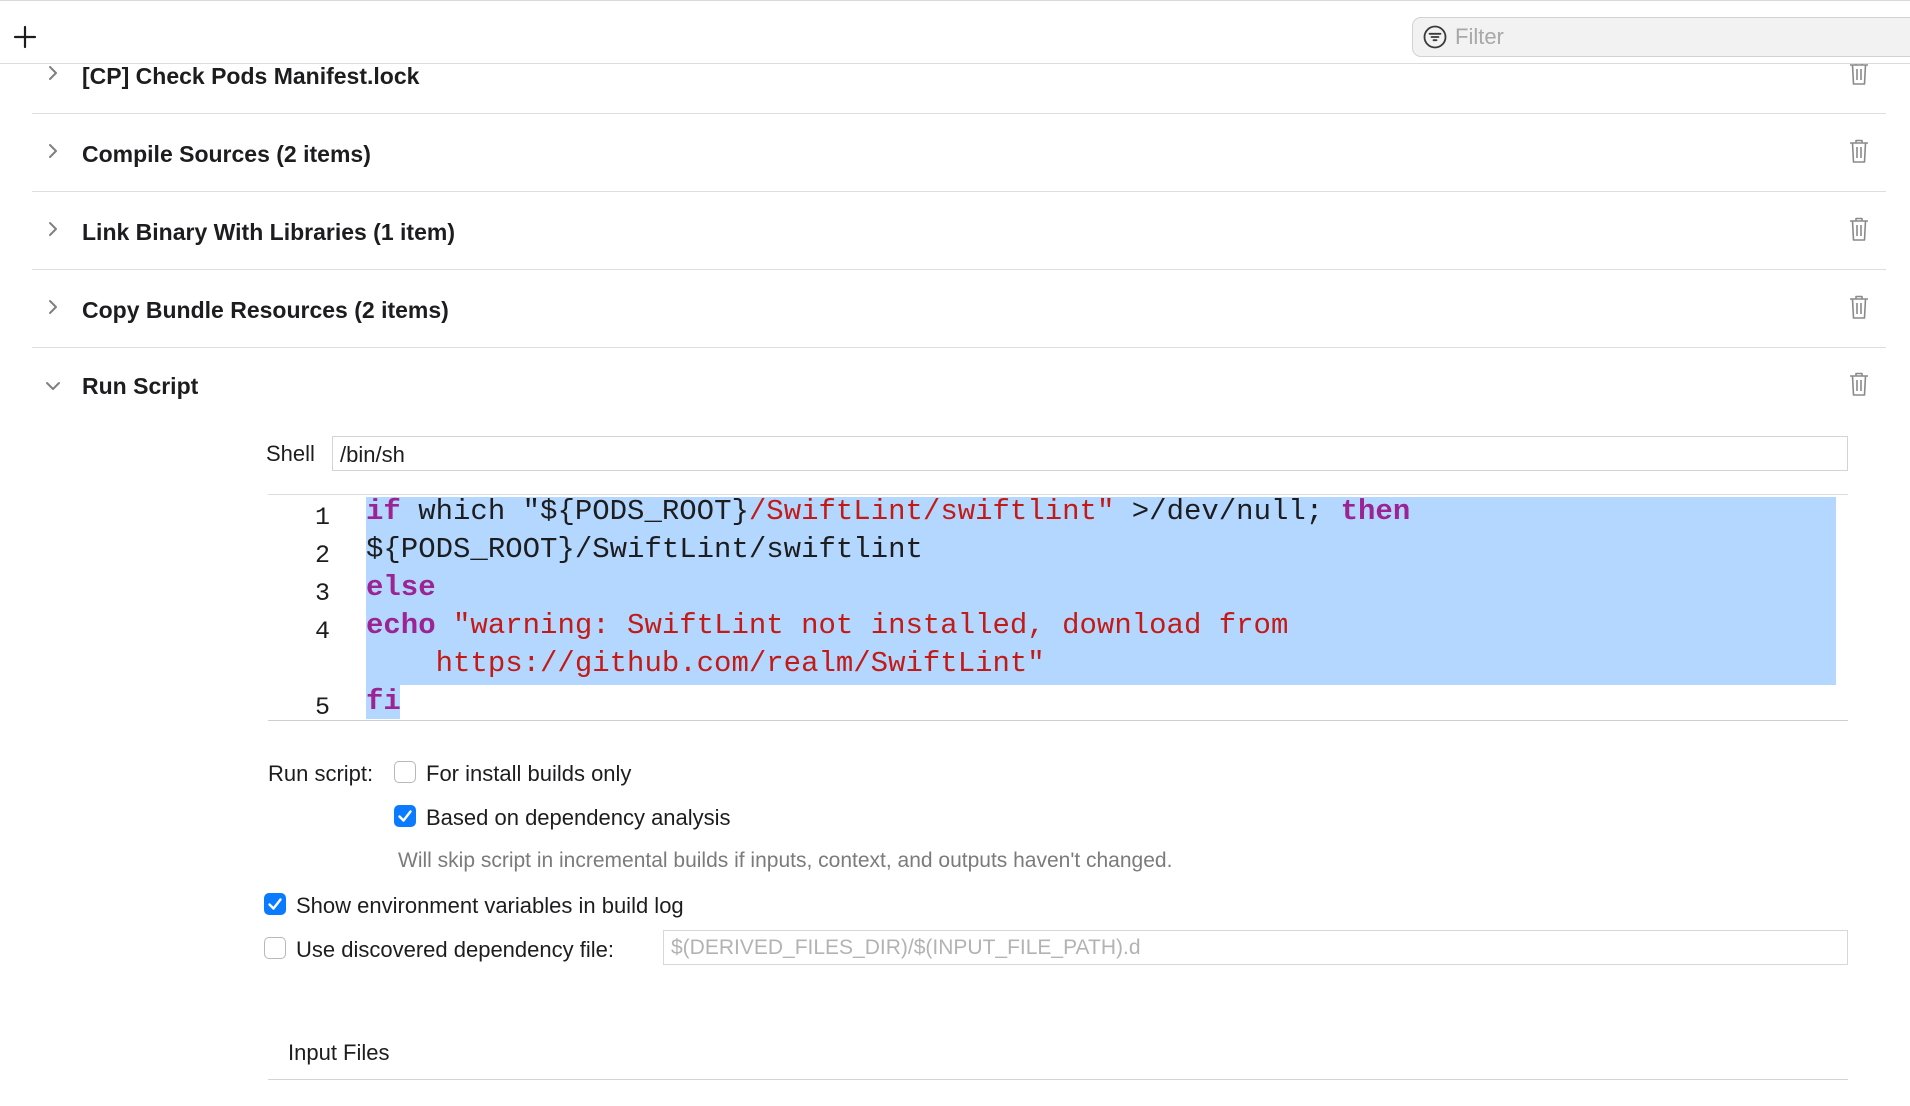 The height and width of the screenshot is (1106, 1910). I want to click on dependency-analysis-label: Based on dependency analysis, so click(578, 818).